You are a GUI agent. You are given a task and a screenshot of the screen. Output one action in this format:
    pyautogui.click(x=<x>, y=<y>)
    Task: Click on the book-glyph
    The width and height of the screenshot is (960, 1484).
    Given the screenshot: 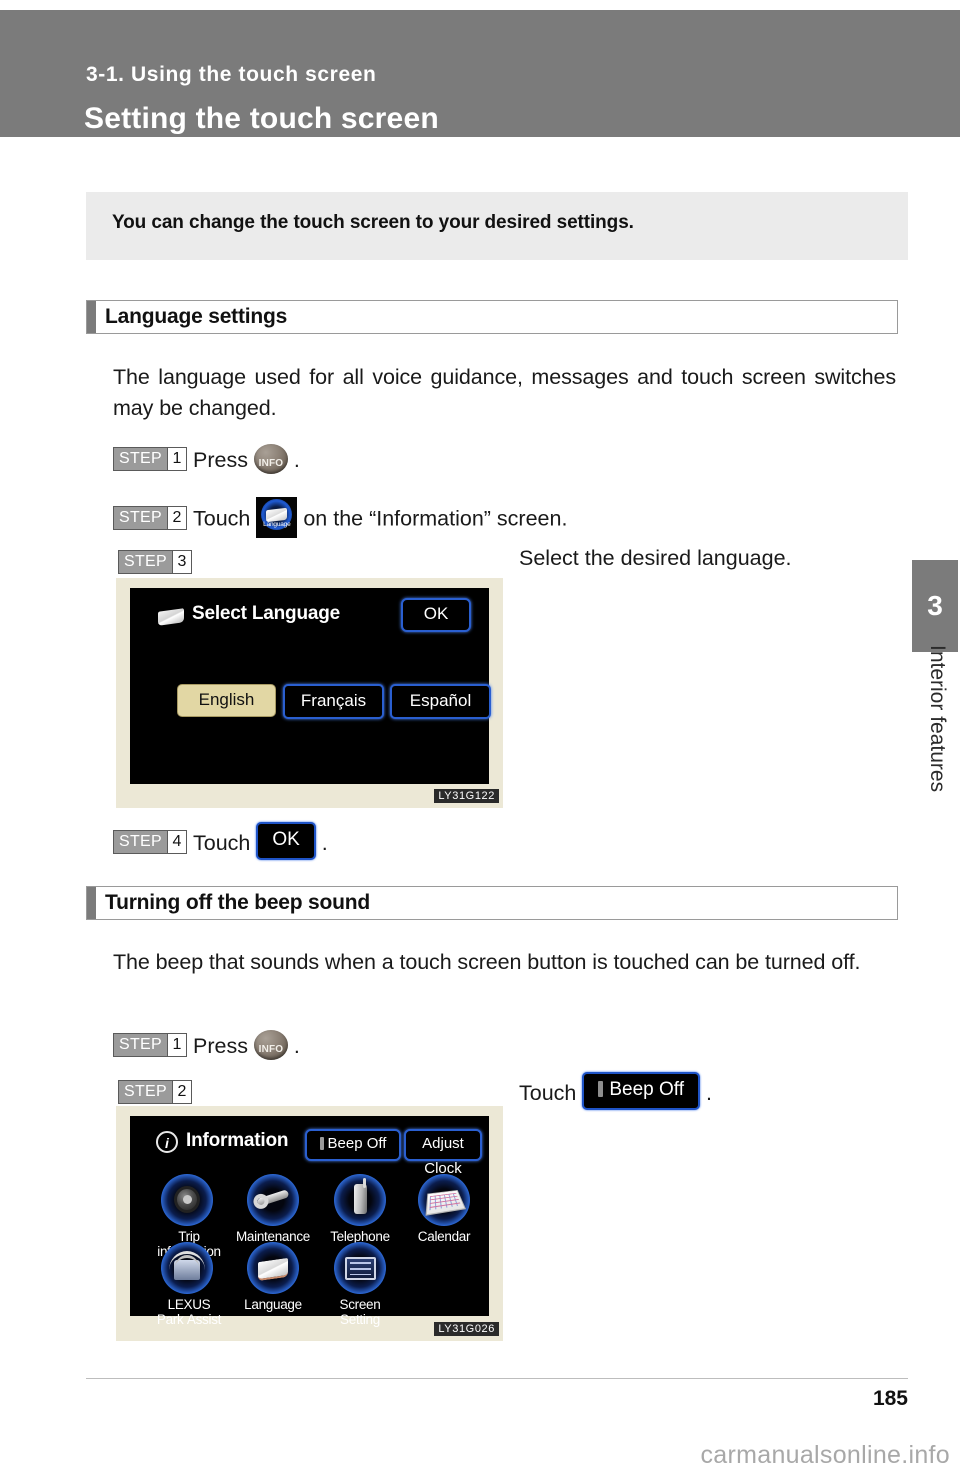 What is the action you would take?
    pyautogui.click(x=273, y=1269)
    